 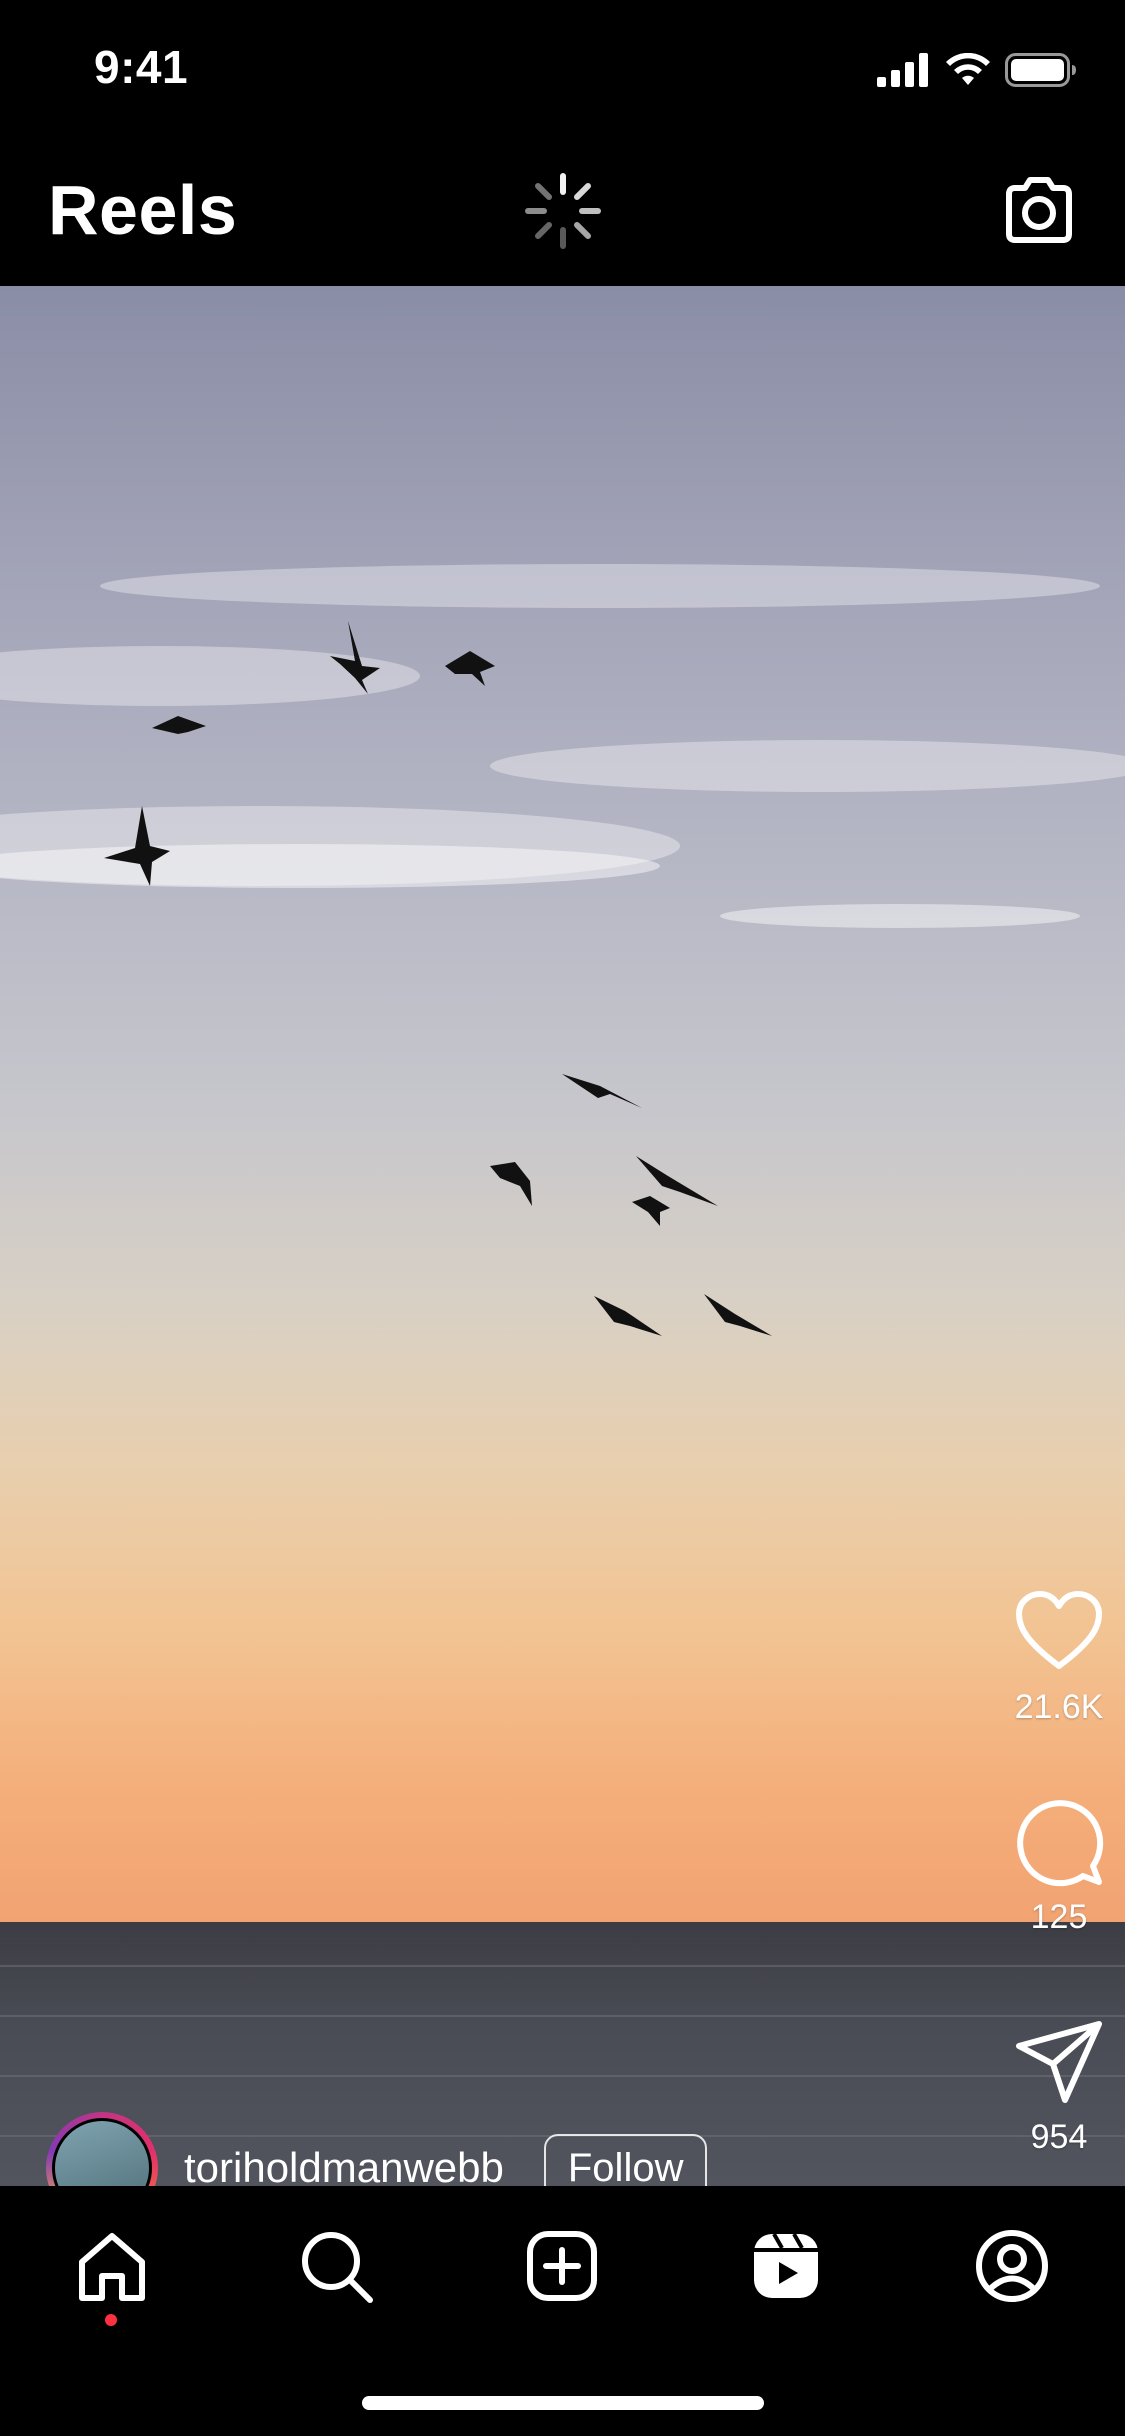 What do you see at coordinates (1039, 210) in the screenshot?
I see `camera-icon` at bounding box center [1039, 210].